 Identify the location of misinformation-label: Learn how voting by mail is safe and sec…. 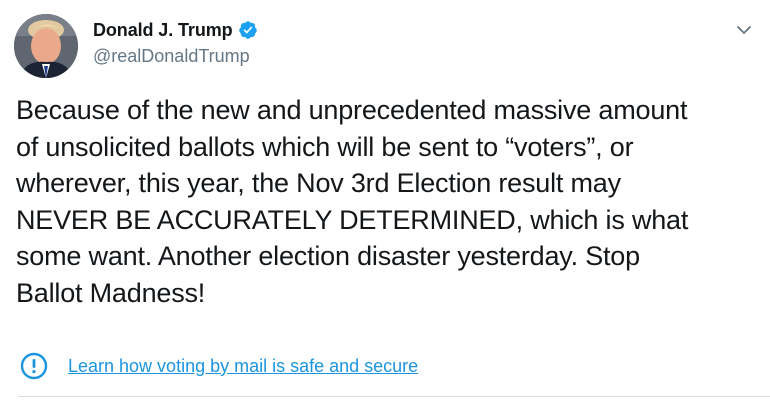
(219, 366).